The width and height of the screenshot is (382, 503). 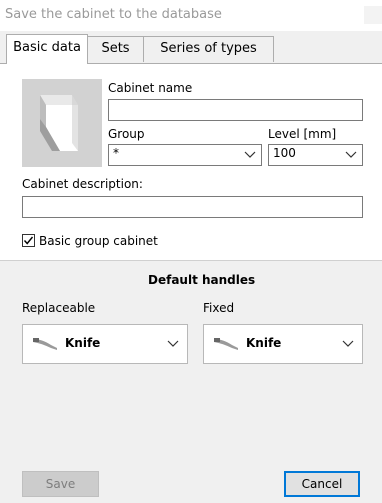 What do you see at coordinates (315, 155) in the screenshot?
I see `level-select: 100` at bounding box center [315, 155].